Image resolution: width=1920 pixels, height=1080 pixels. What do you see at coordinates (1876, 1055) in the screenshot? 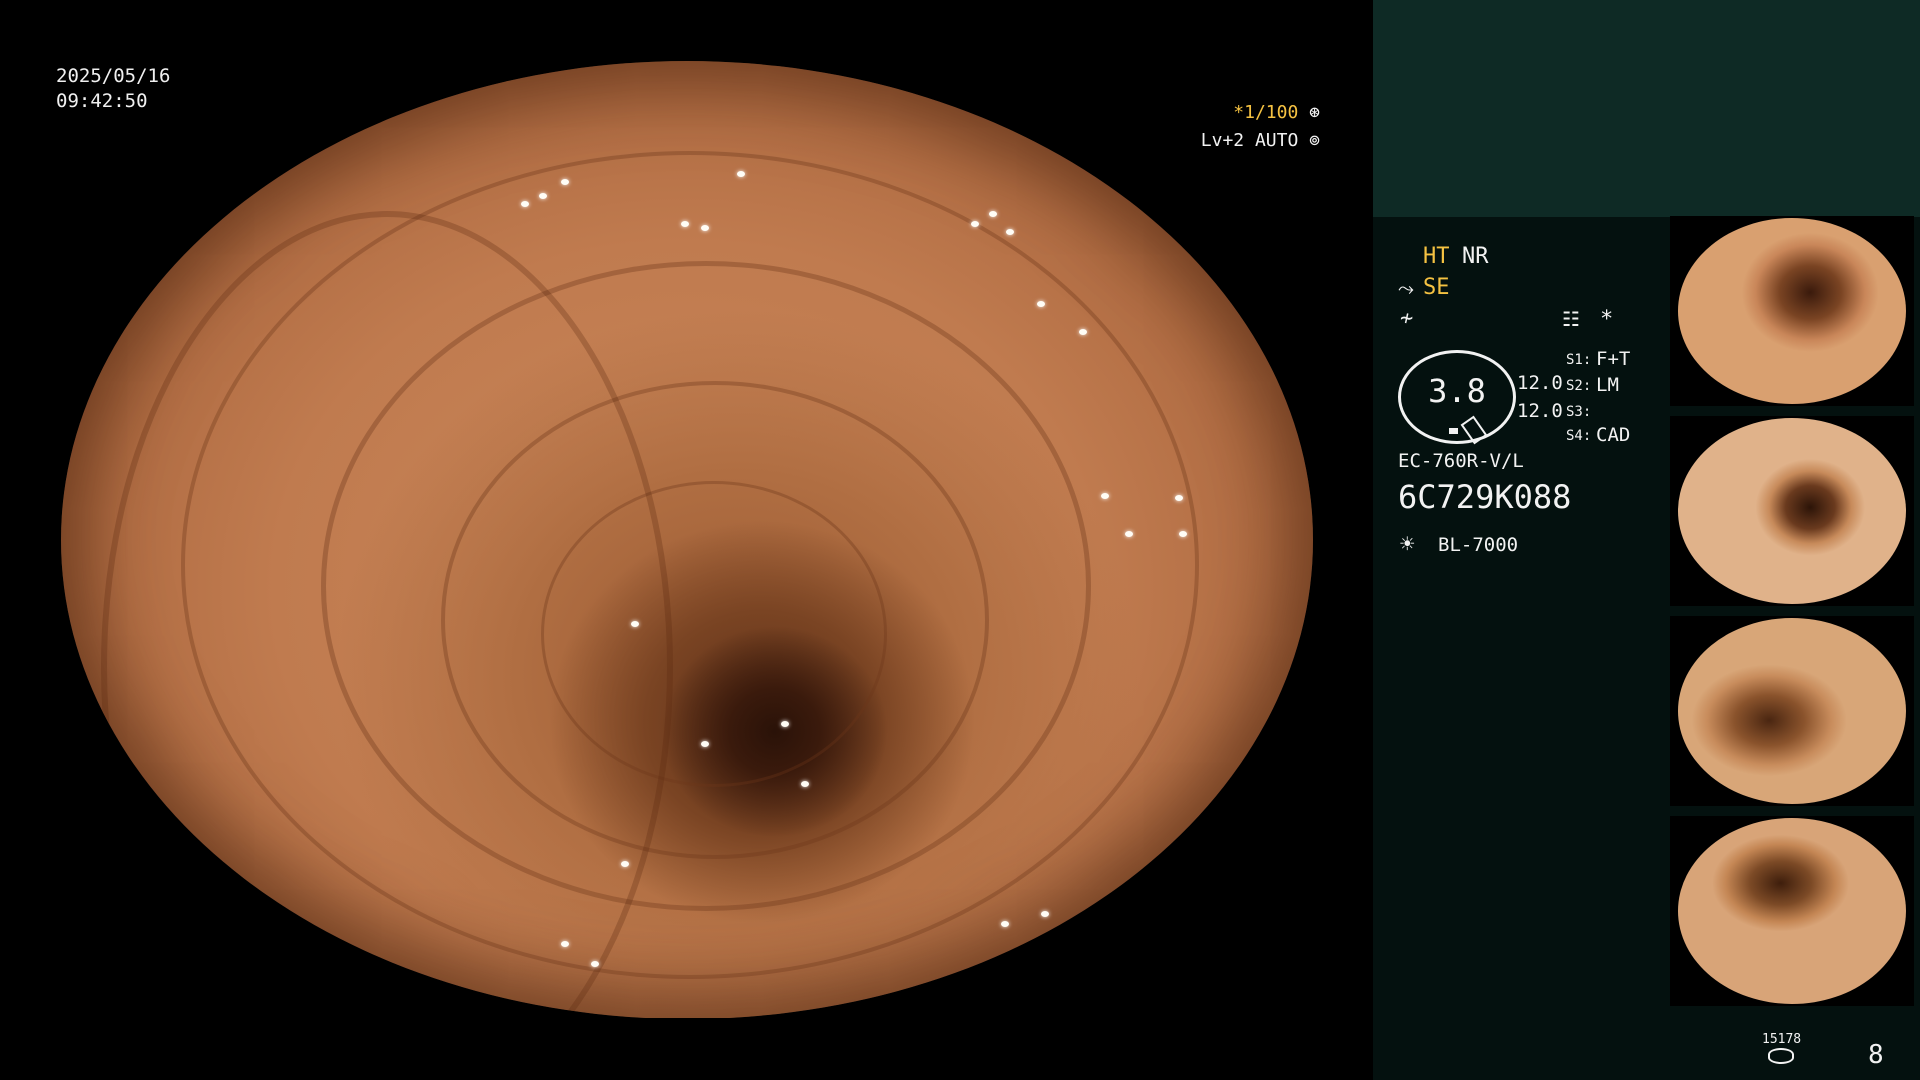
I see `page-number: 8` at bounding box center [1876, 1055].